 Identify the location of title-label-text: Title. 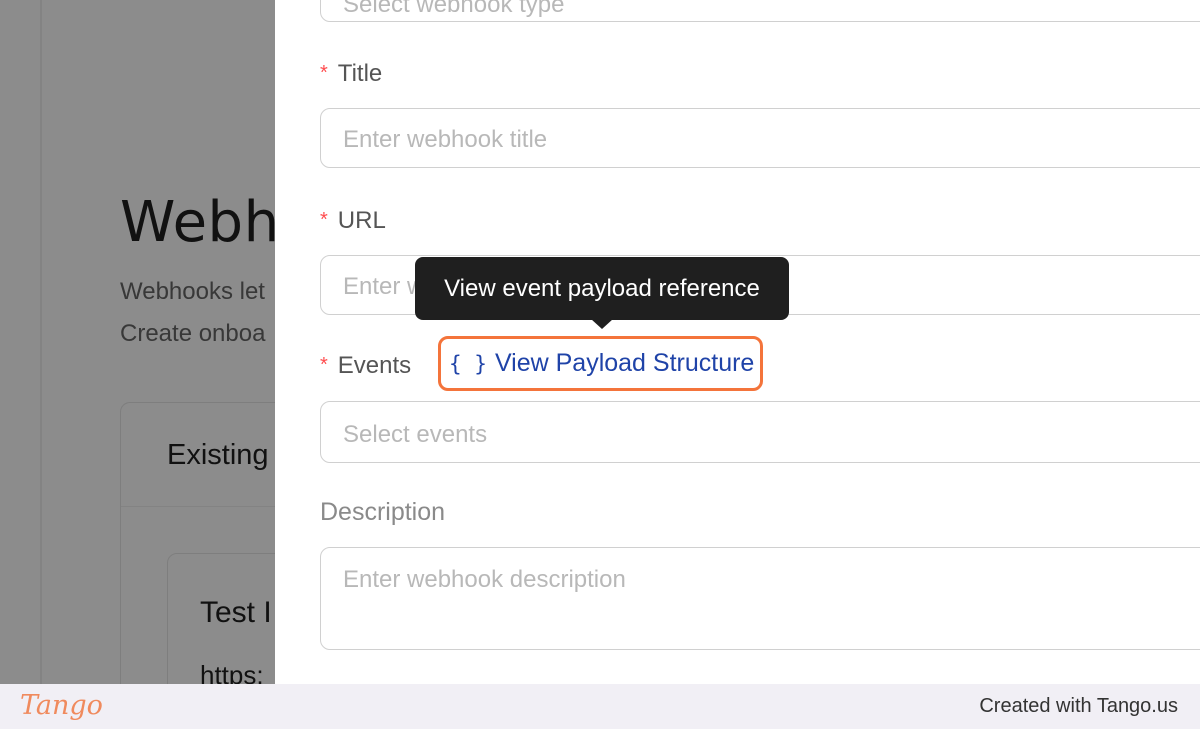
(360, 73).